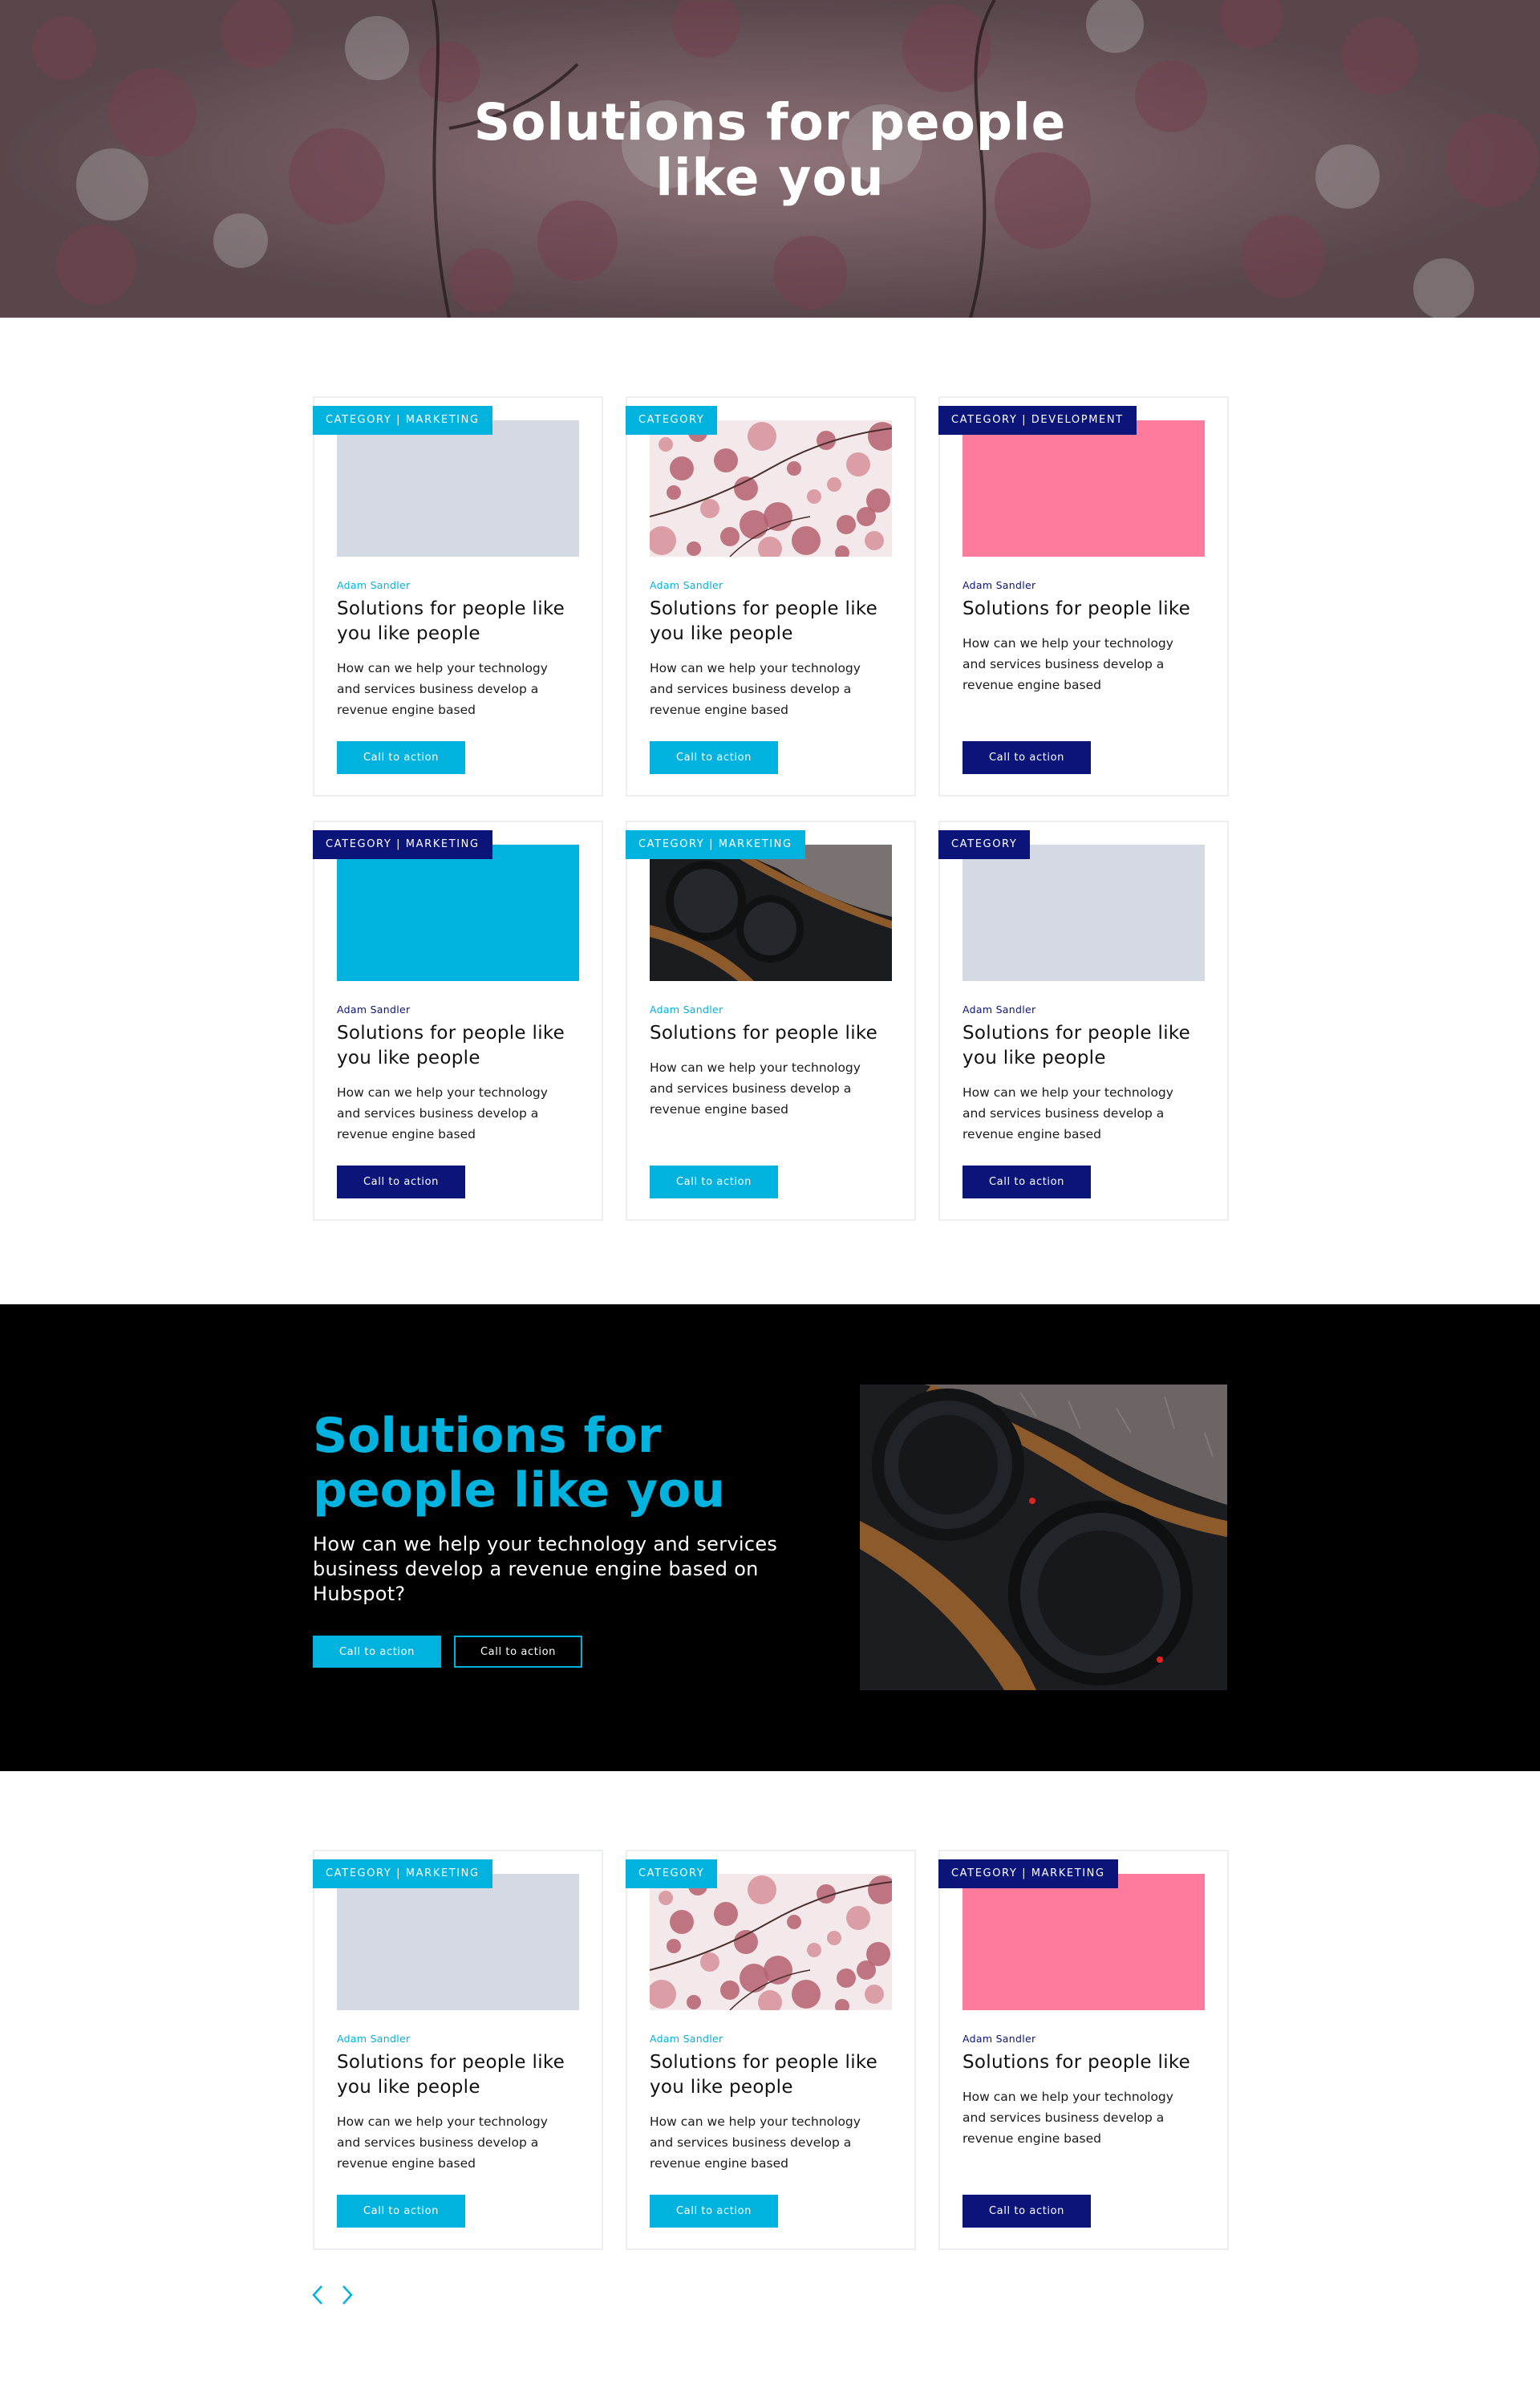  I want to click on feature-primary-button: Call to action, so click(377, 1652).